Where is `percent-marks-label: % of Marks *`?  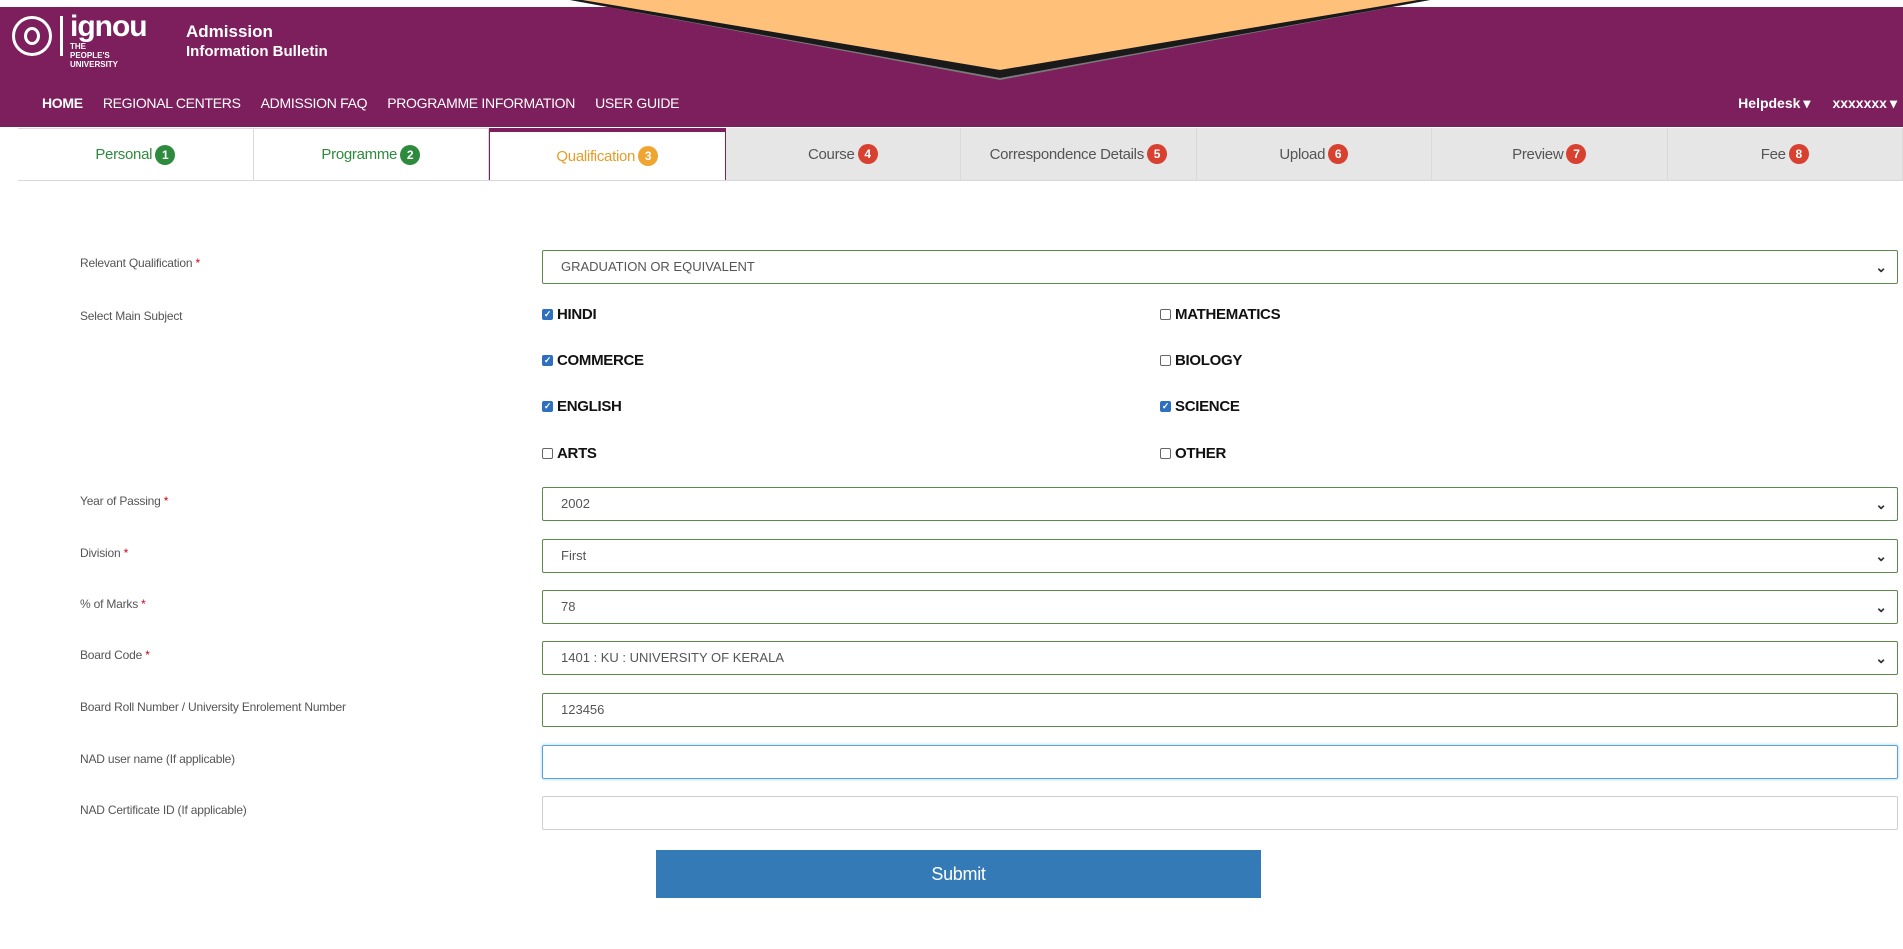 percent-marks-label: % of Marks * is located at coordinates (113, 604).